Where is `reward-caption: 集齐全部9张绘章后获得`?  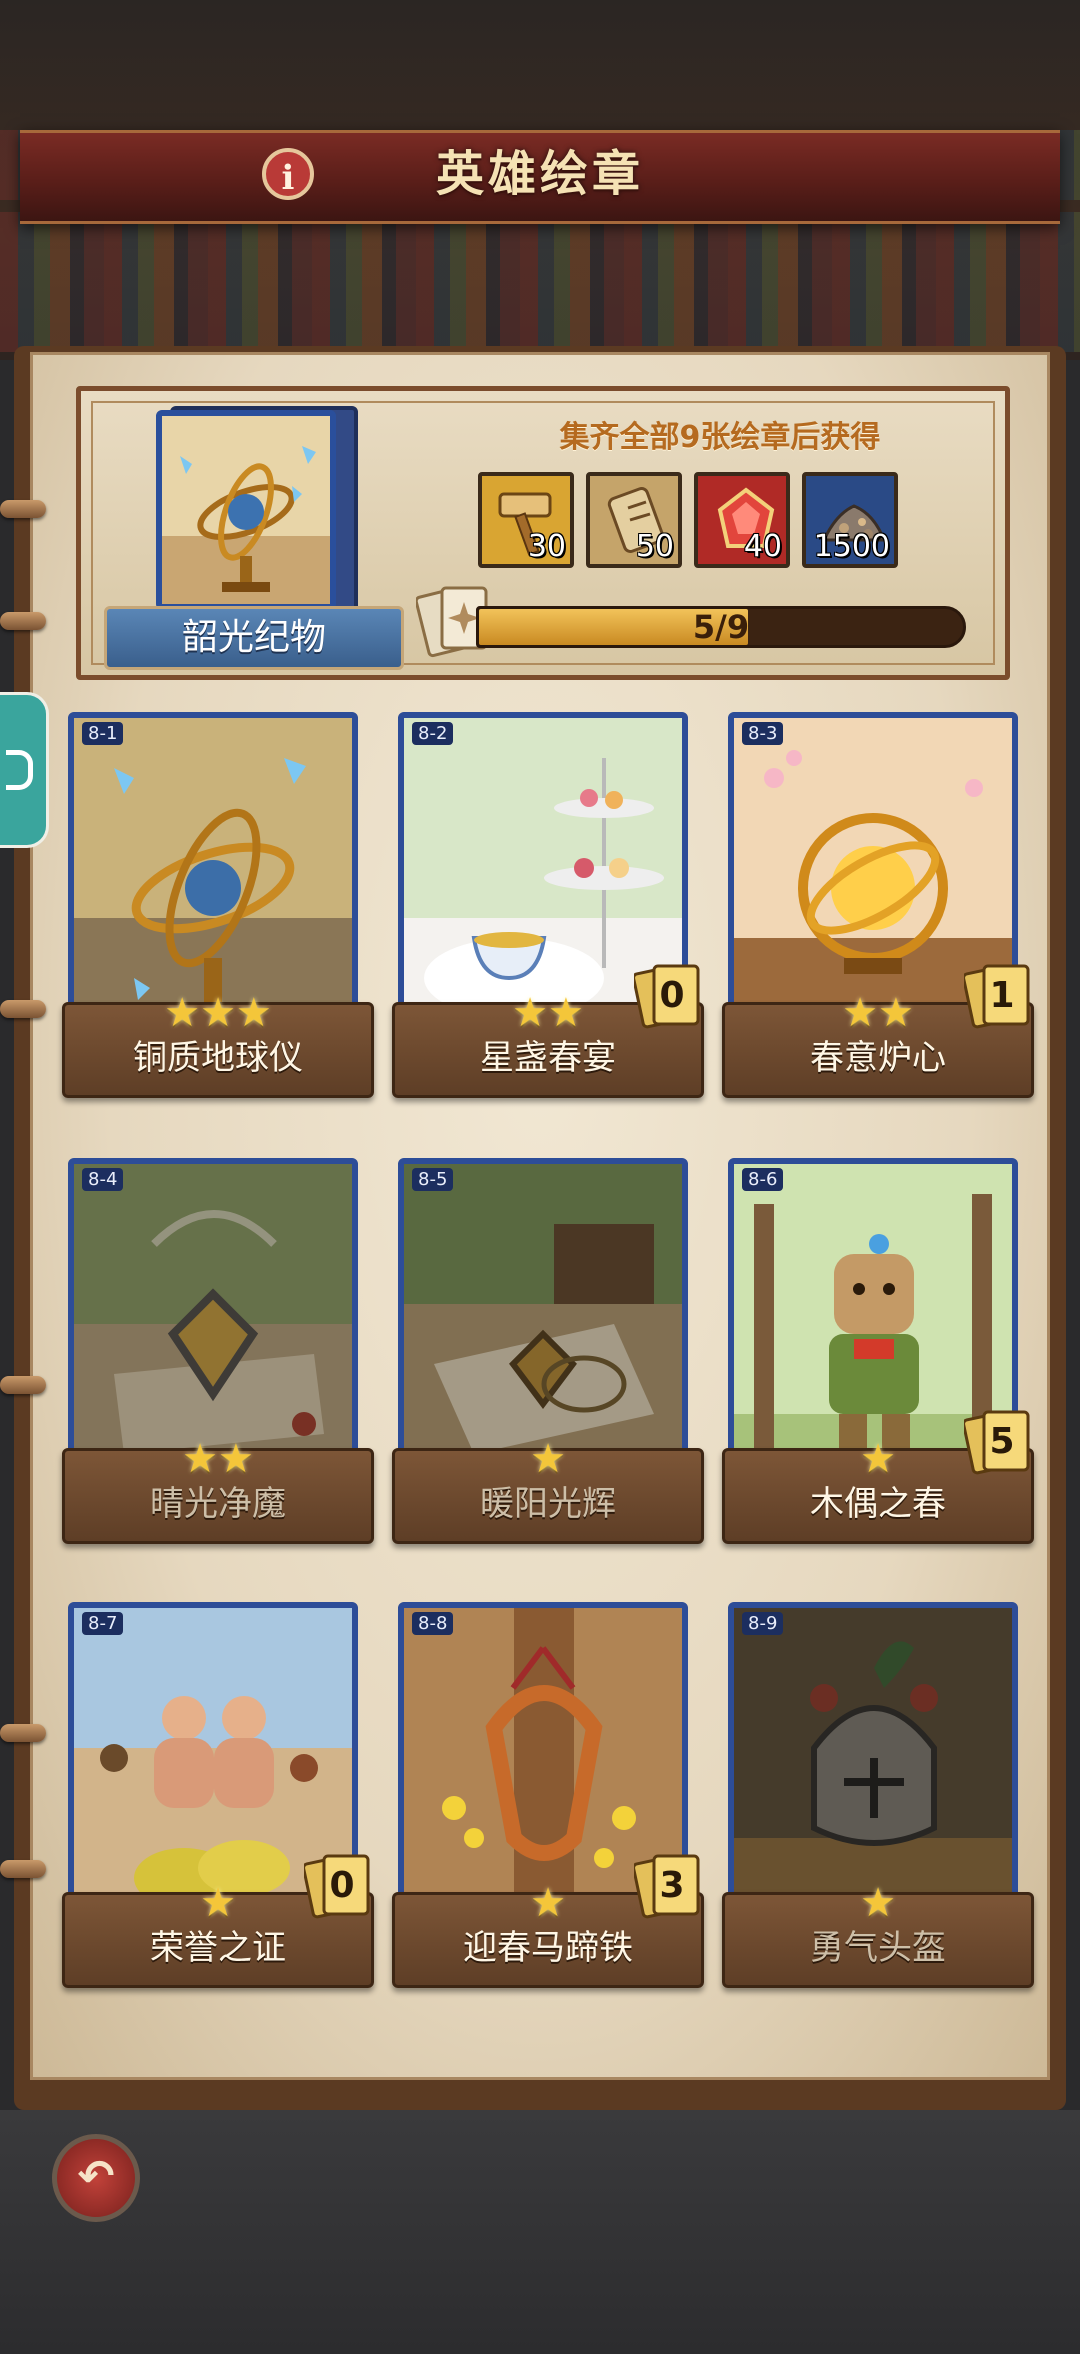 reward-caption: 集齐全部9张绘章后获得 is located at coordinates (720, 437).